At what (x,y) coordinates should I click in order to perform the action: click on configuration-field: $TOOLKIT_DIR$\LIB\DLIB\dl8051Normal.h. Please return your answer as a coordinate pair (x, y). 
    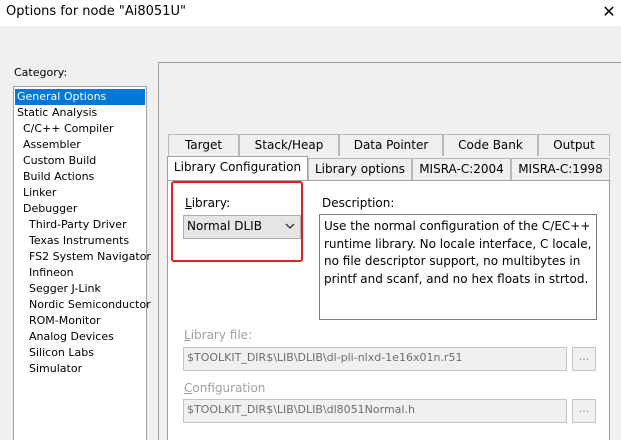
    Looking at the image, I should click on (375, 411).